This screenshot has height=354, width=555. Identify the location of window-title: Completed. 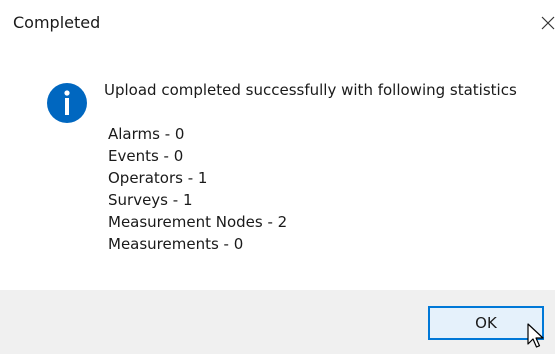
(57, 22).